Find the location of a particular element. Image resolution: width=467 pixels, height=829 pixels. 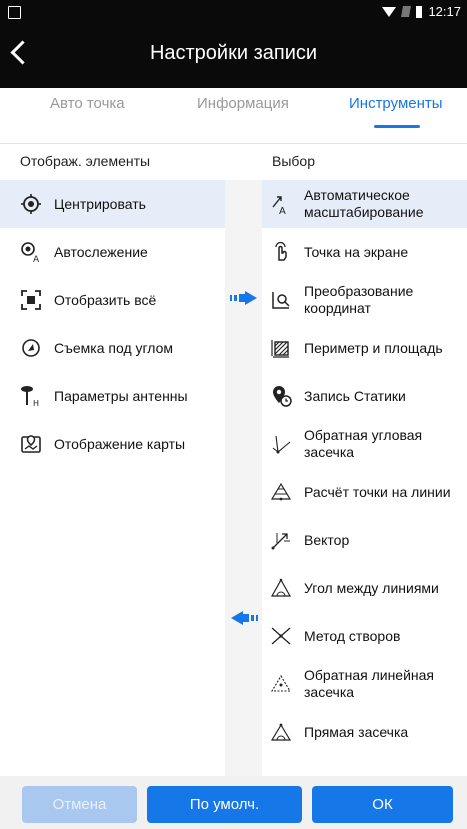

list-item-antenna-params: H Параметры антенны is located at coordinates (112, 396).